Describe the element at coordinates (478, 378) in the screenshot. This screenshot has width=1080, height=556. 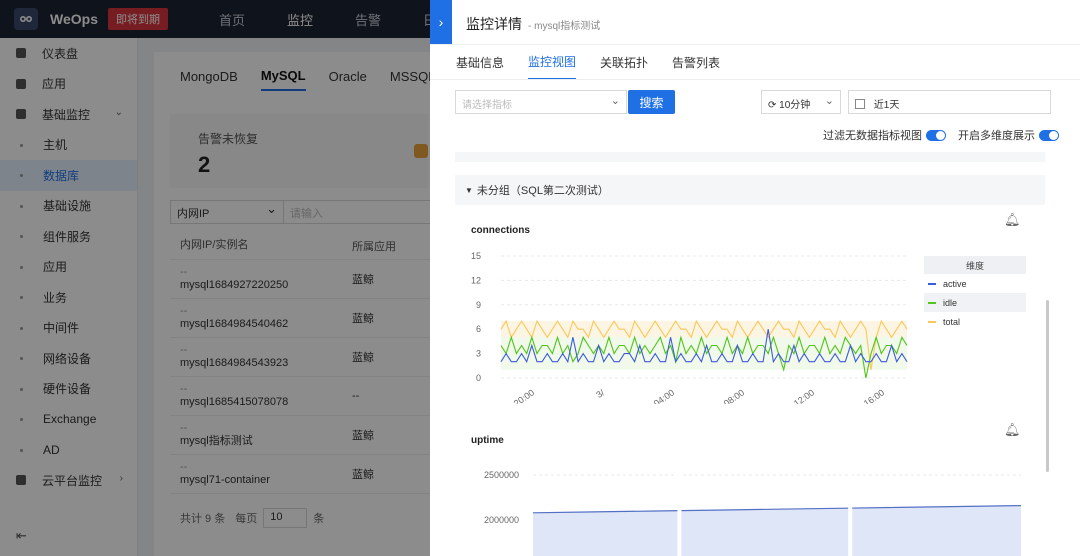
I see `y-tick-label: 0` at that location.